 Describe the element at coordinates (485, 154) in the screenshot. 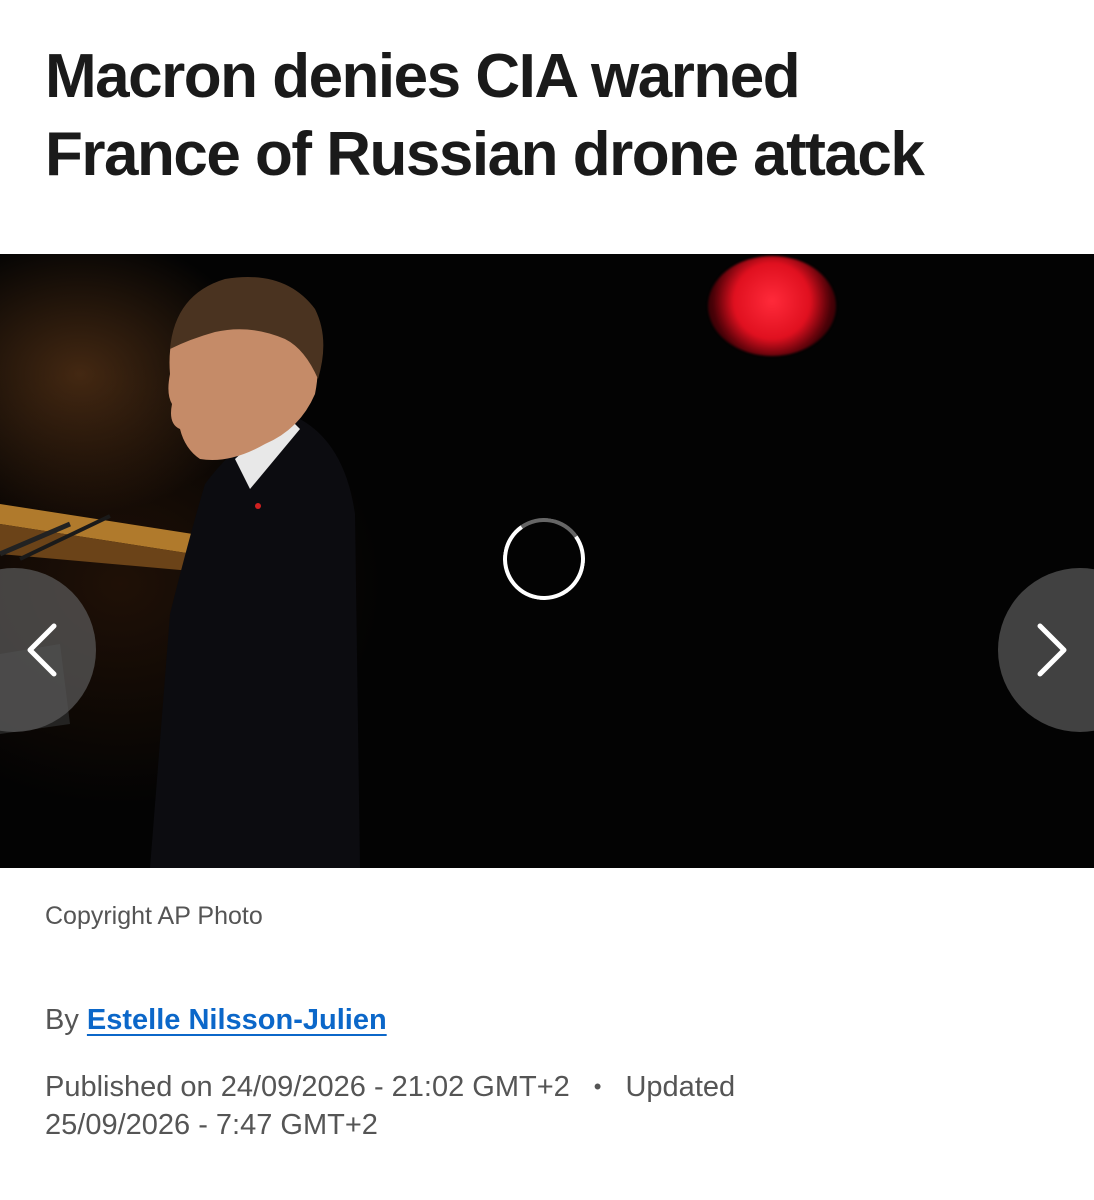

I see `headline-line-2: France of Russian drone attack` at that location.